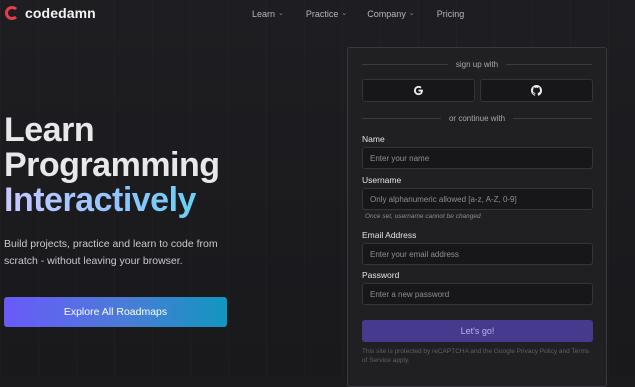 The width and height of the screenshot is (635, 387). I want to click on nav-item-practice: Practice ⌄, so click(326, 14).